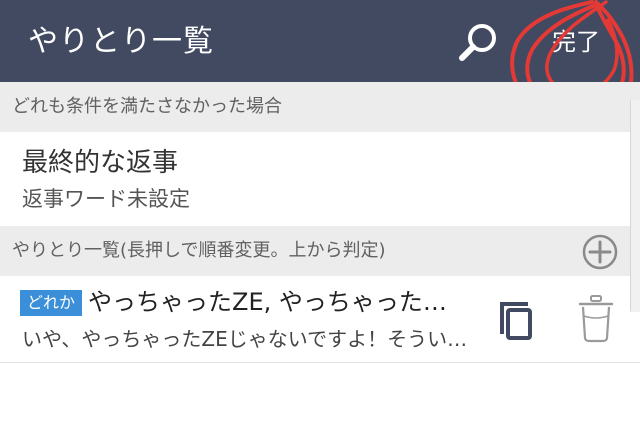 This screenshot has width=640, height=440. I want to click on search-icon, so click(477, 42).